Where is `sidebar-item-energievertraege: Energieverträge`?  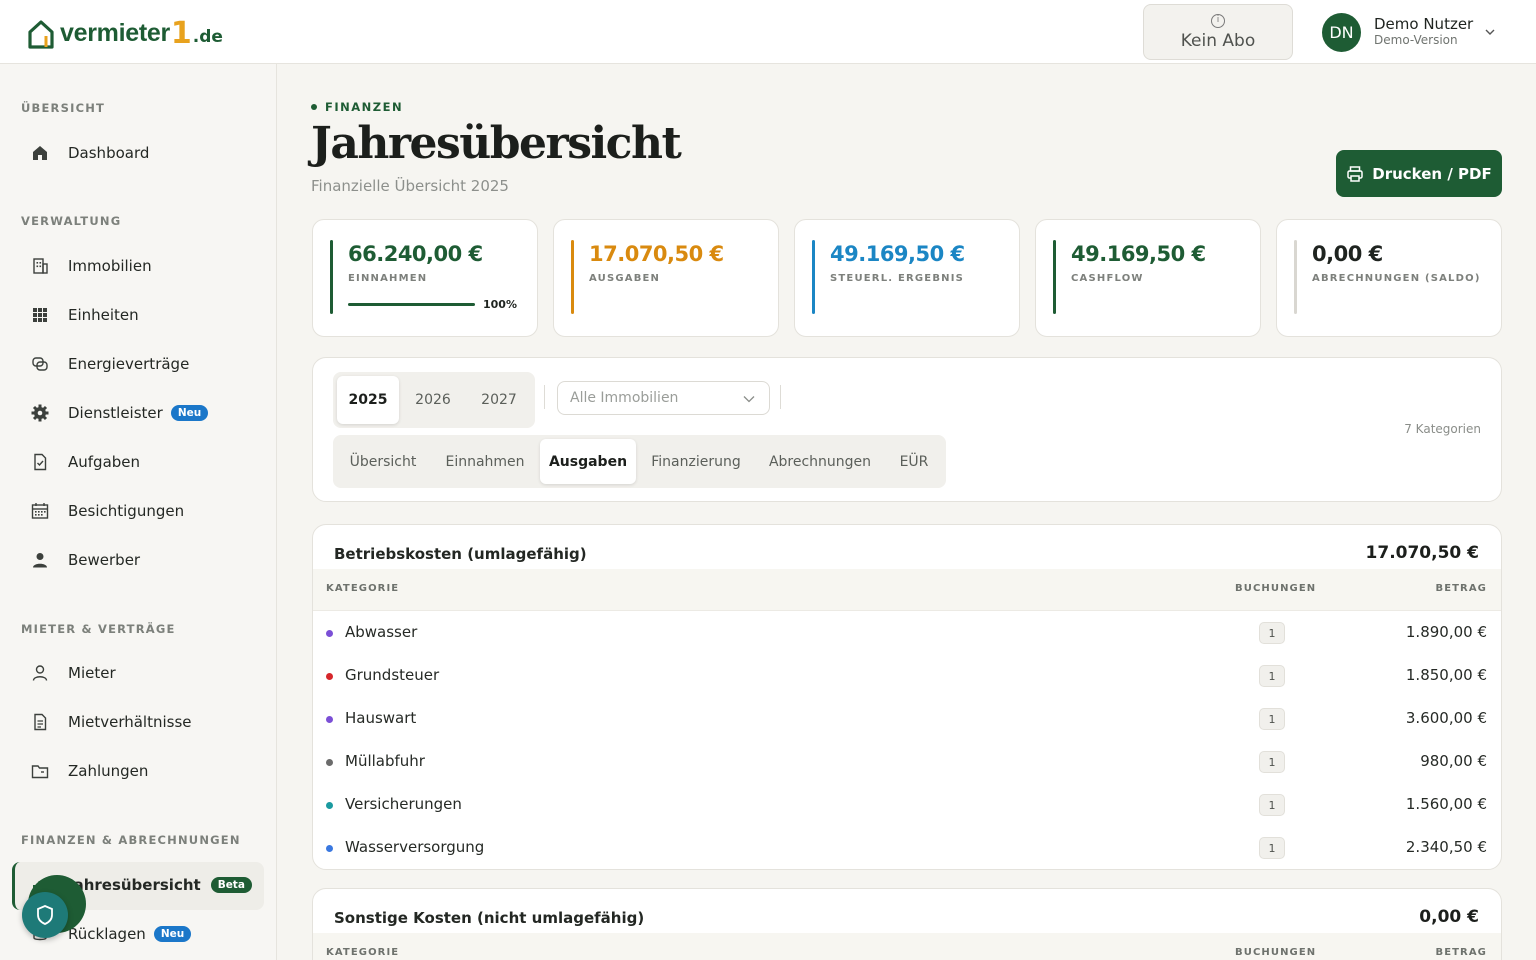 sidebar-item-energievertraege: Energieverträge is located at coordinates (109, 364).